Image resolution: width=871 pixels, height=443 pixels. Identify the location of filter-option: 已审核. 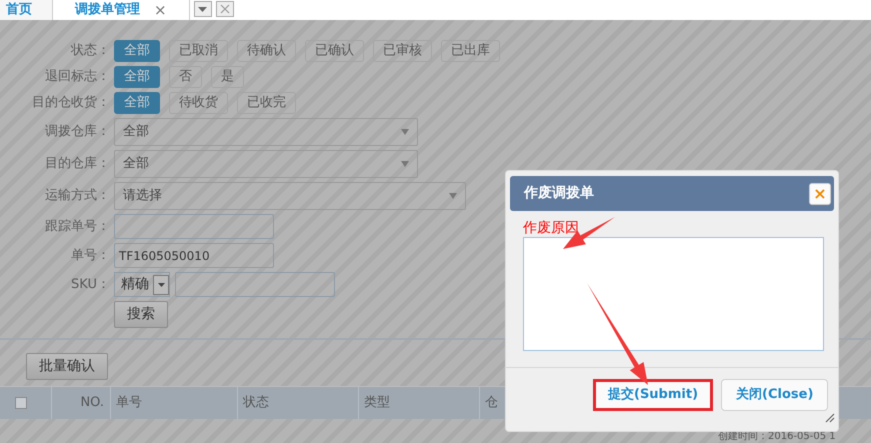
(402, 51).